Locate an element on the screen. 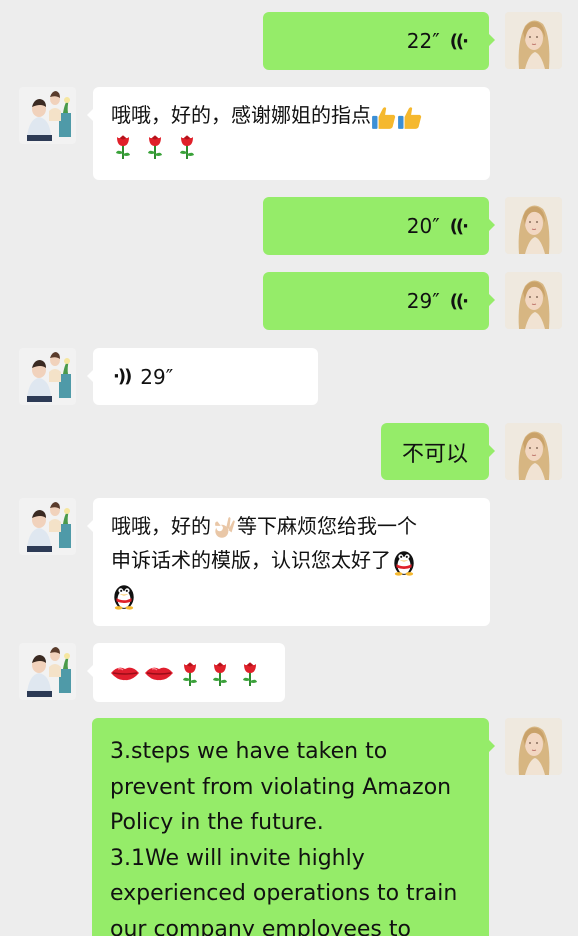 The width and height of the screenshot is (578, 936). message-line: 3.steps we have taken to is located at coordinates (249, 751).